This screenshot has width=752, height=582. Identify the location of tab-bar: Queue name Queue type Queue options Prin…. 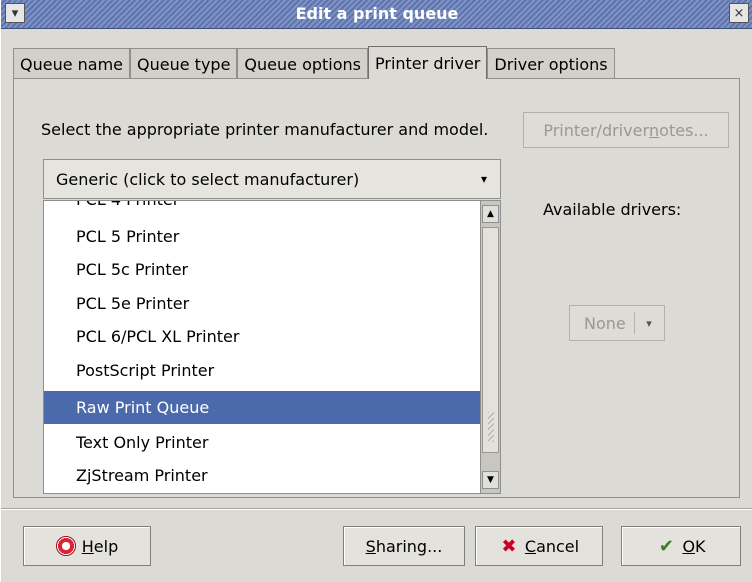
(314, 62).